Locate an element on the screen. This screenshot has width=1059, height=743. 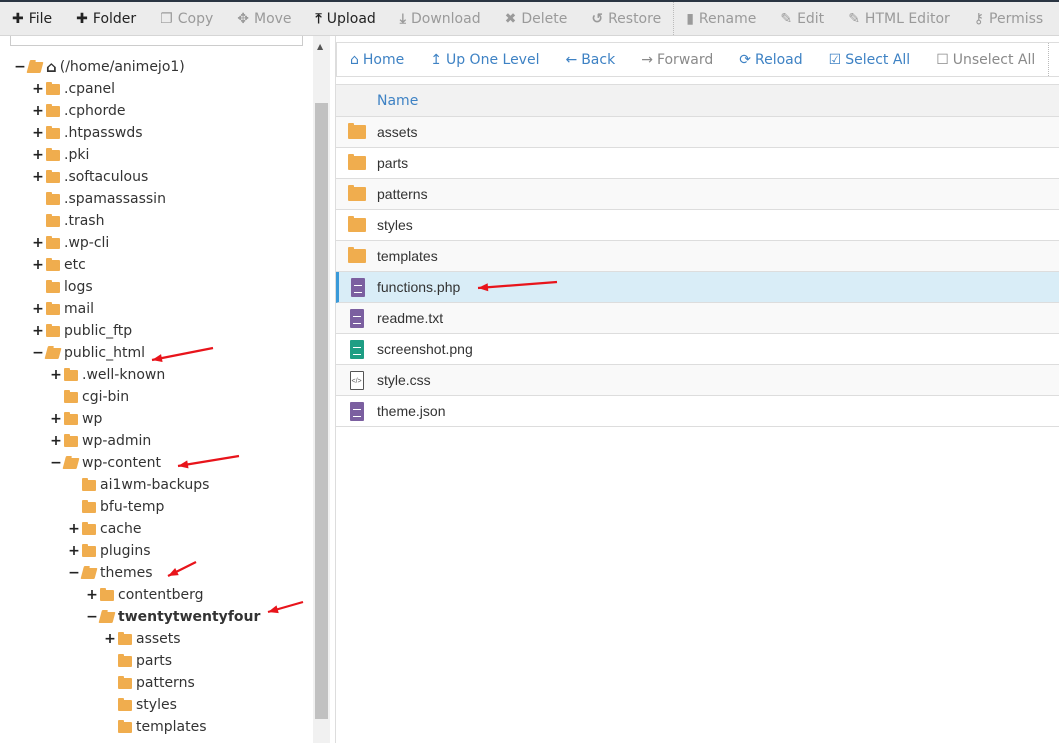
file-name: parts is located at coordinates (392, 163).